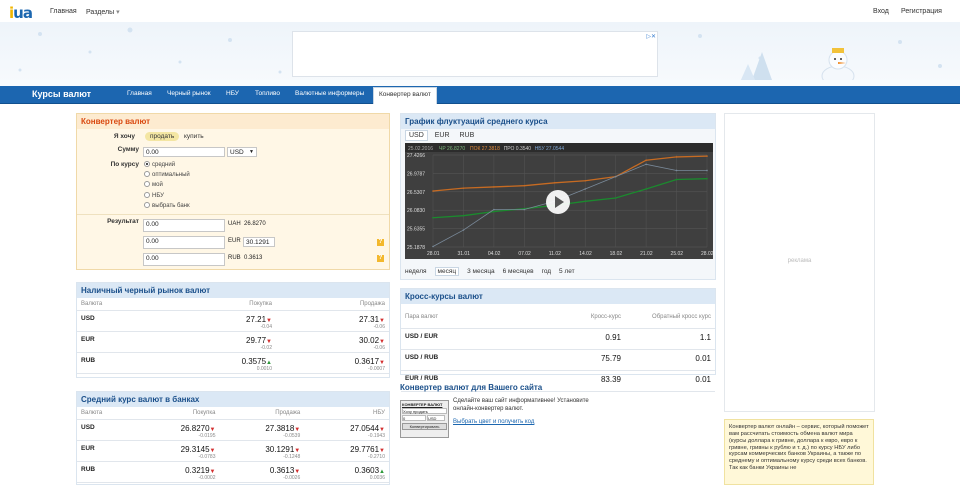 The image size is (960, 485). I want to click on tab-eur: EUR, so click(442, 135).